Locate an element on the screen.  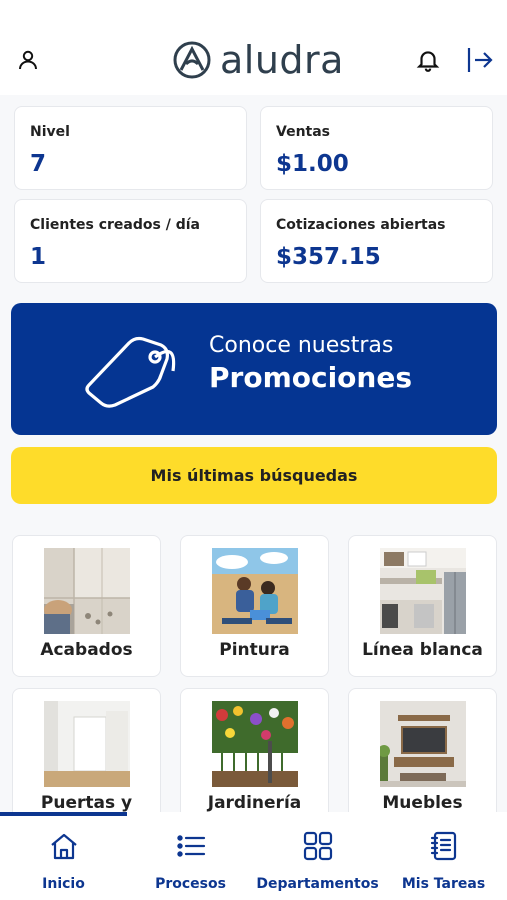
tab-label: Procesos is located at coordinates (190, 884).